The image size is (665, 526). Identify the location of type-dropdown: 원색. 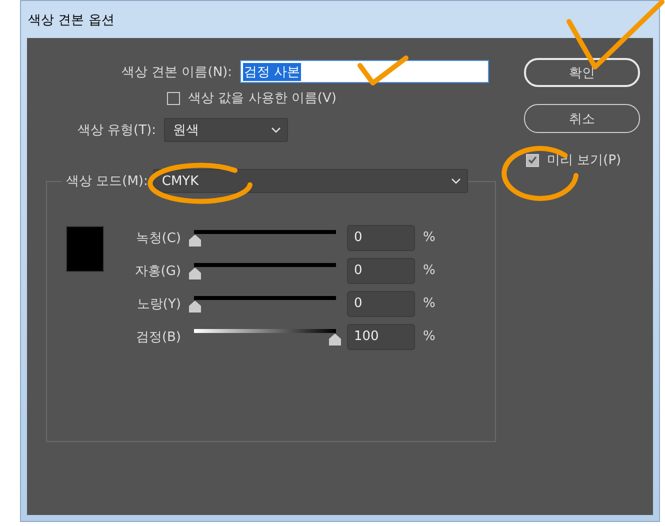
(226, 130).